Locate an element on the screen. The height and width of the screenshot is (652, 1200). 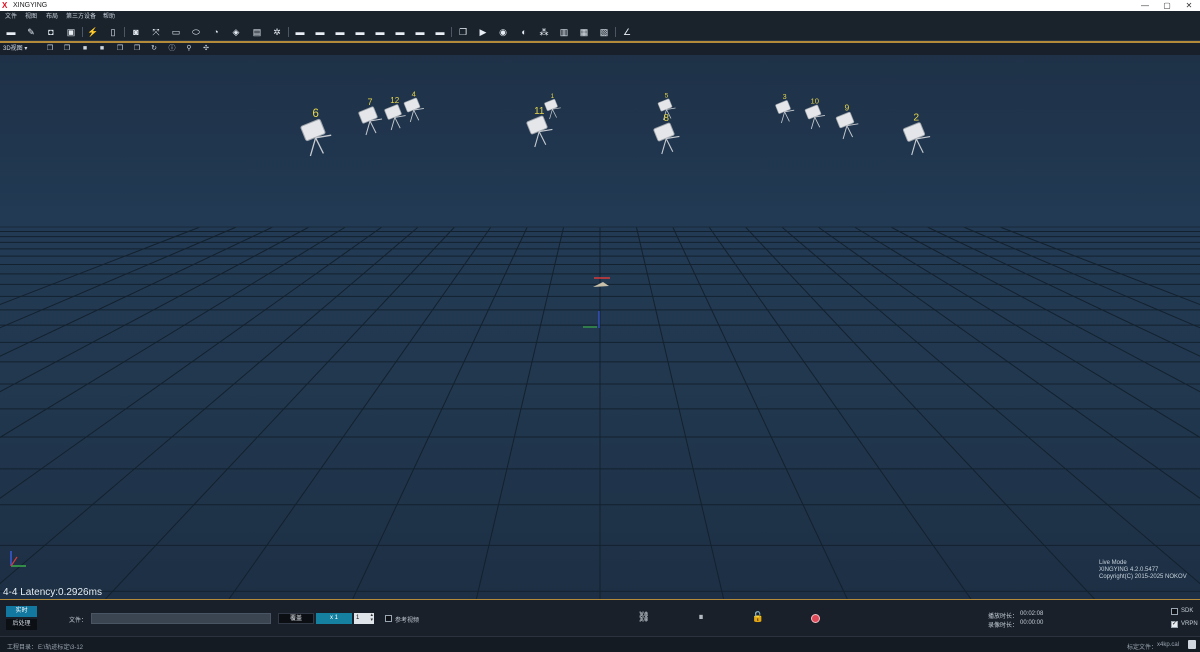
bar-icon: ▭ is located at coordinates (176, 32).